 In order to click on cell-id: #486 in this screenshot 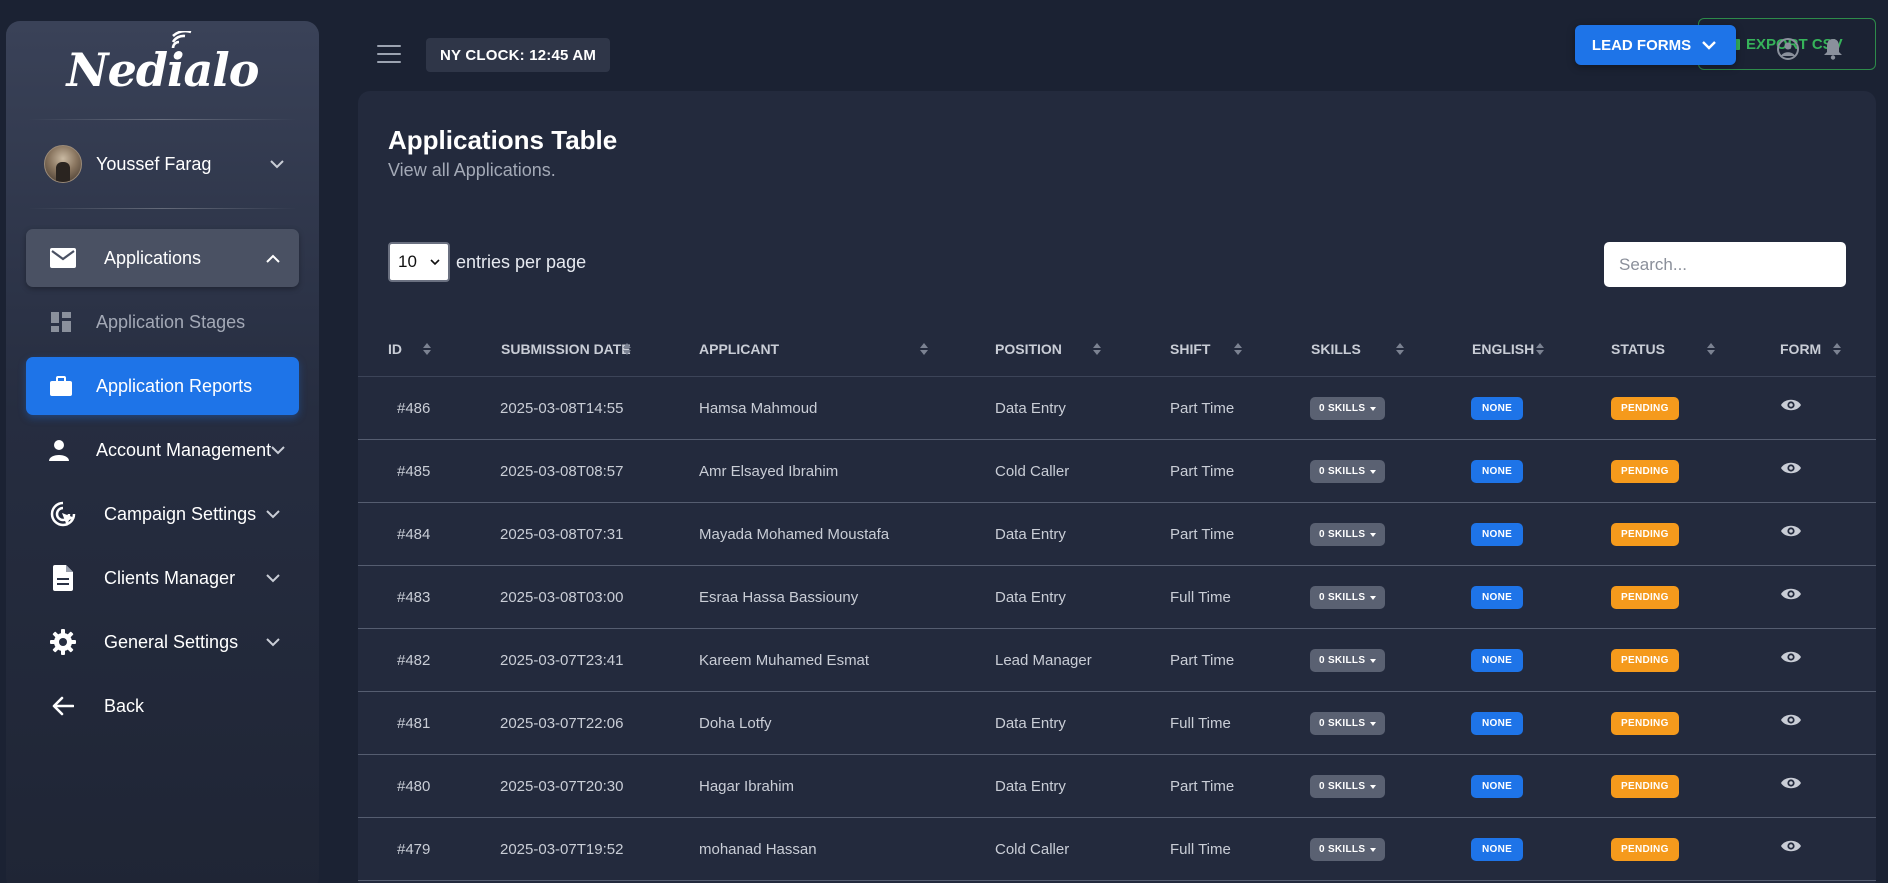, I will do `click(414, 408)`.